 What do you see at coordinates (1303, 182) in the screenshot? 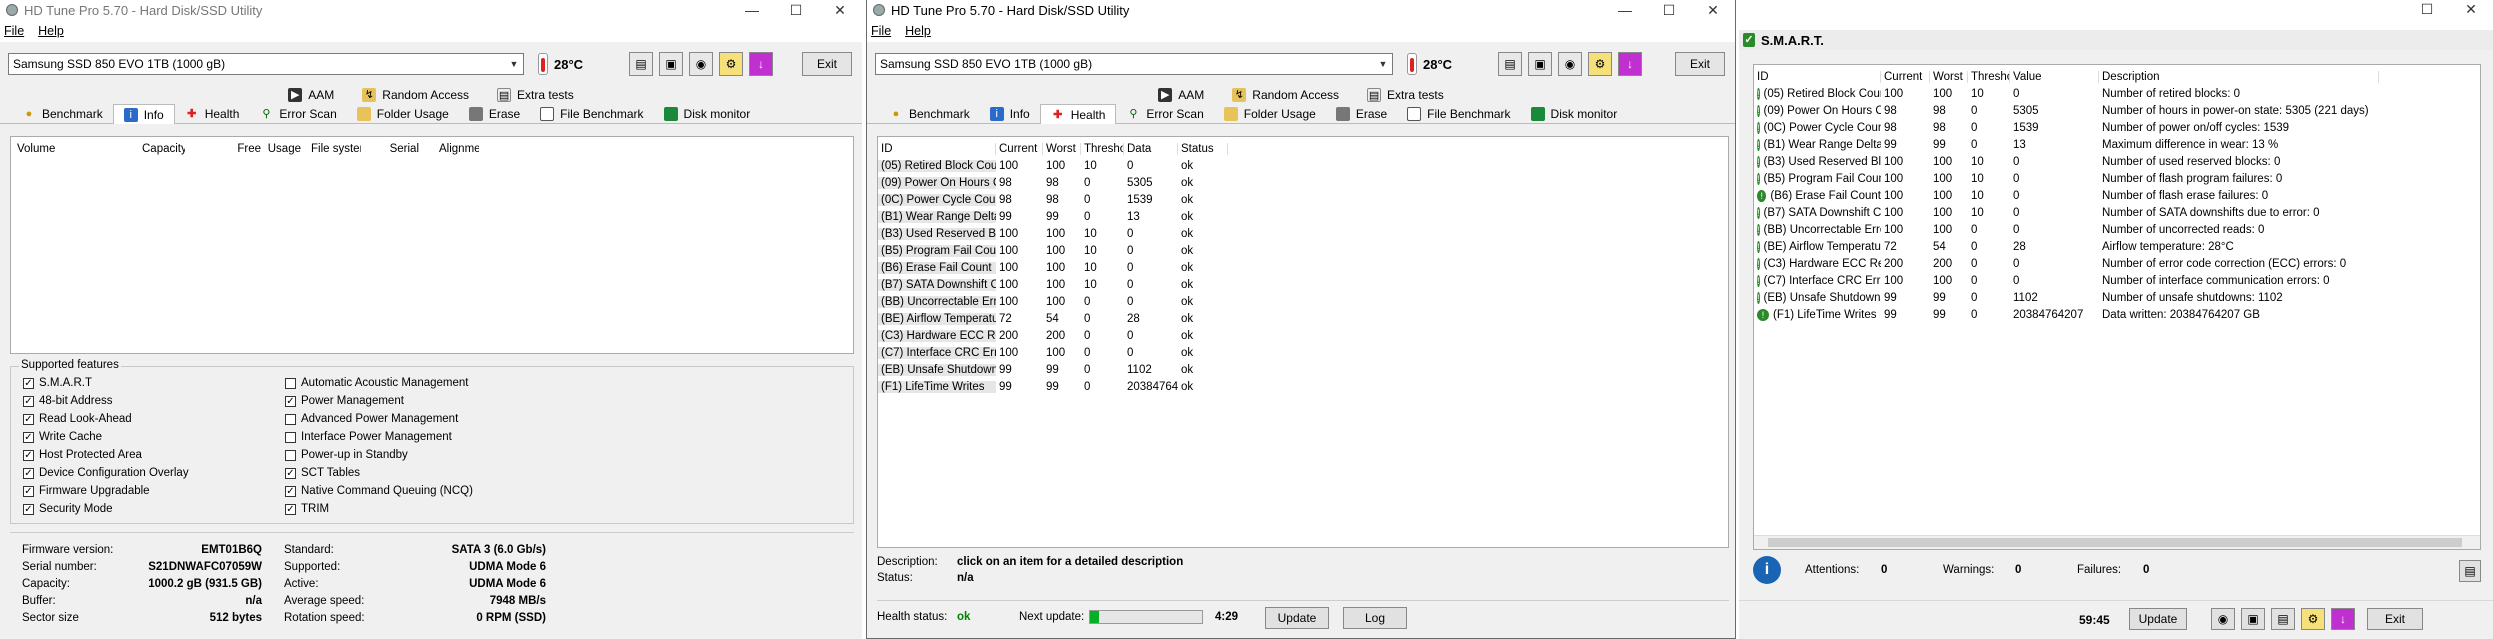
I see `table-row: (09) Power On Hours Count989805305ok` at bounding box center [1303, 182].